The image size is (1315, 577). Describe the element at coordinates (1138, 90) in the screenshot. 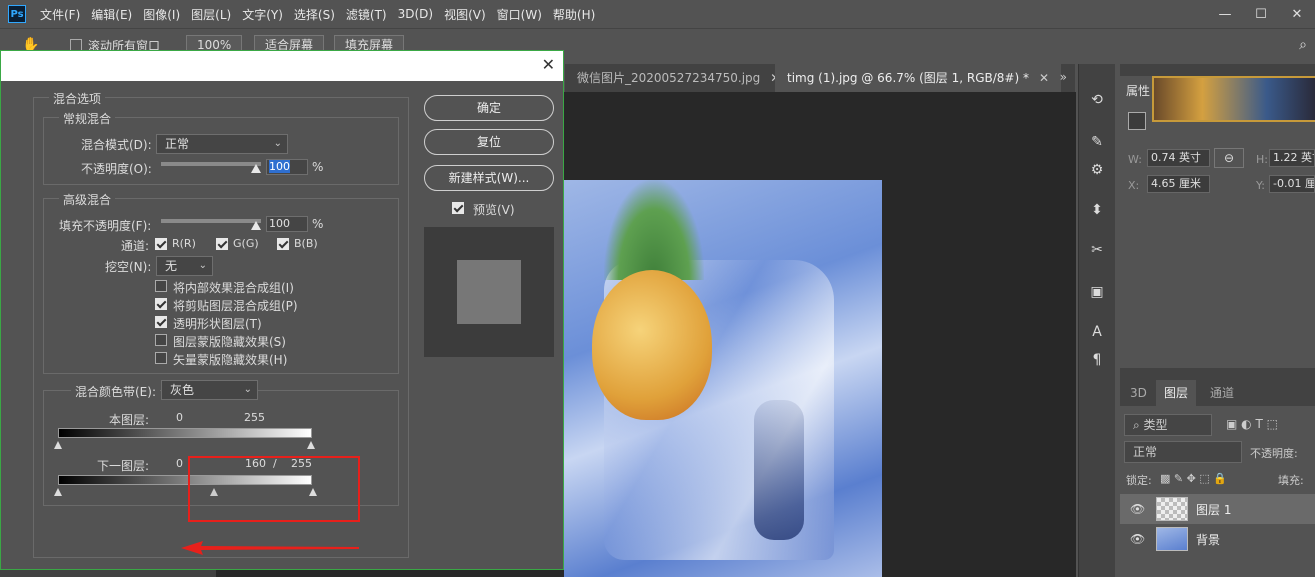

I see `properties-tab: 属性` at that location.